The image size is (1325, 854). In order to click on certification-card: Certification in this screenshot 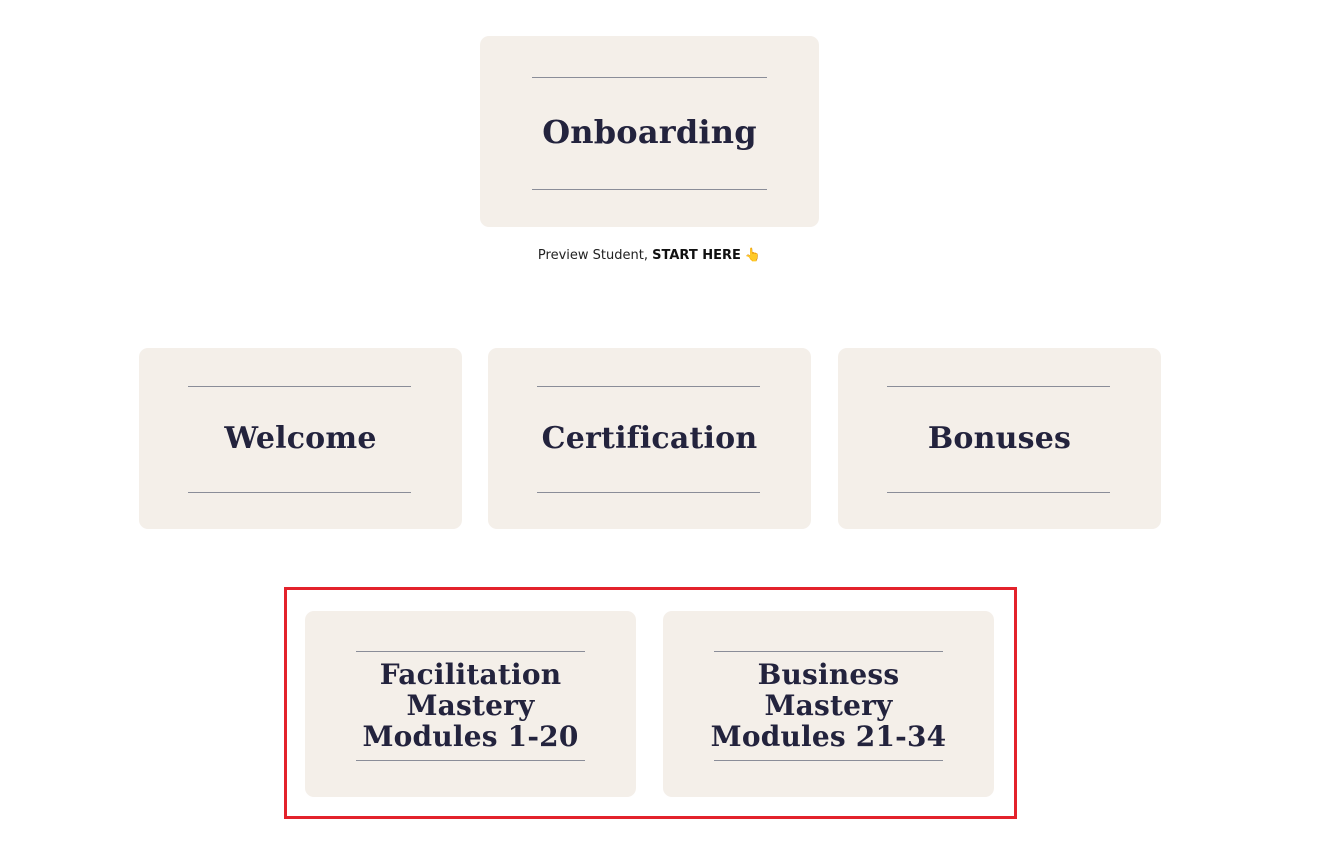, I will do `click(649, 438)`.